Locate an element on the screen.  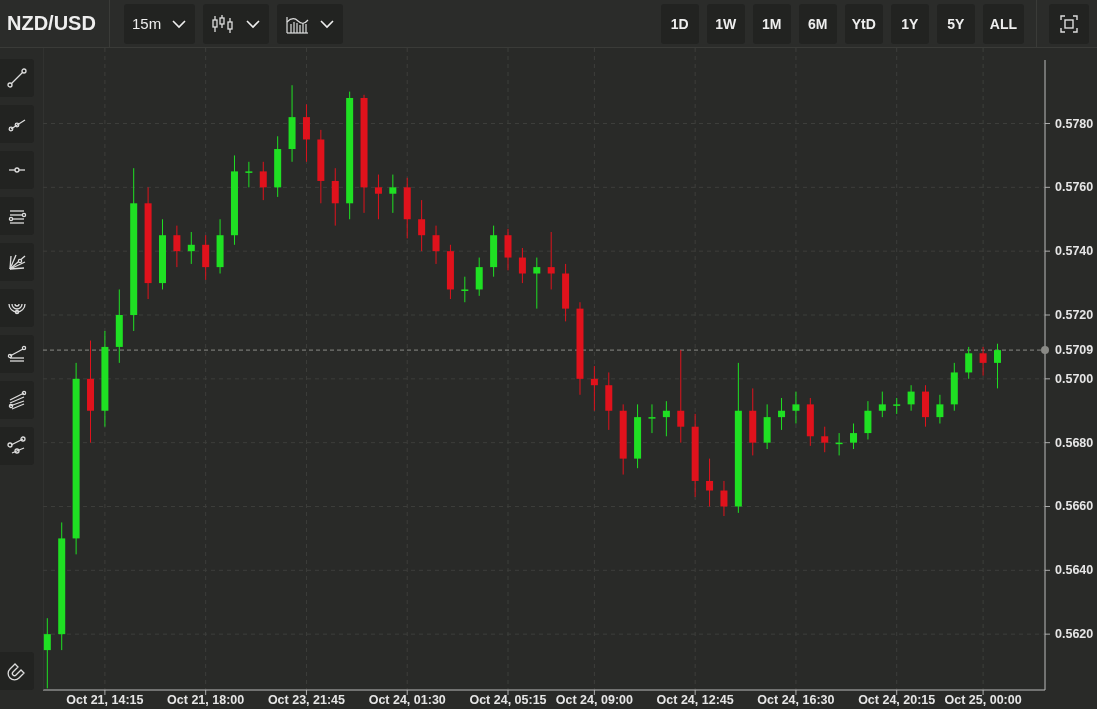
price-axis-label: 0.5640 is located at coordinates (1074, 570).